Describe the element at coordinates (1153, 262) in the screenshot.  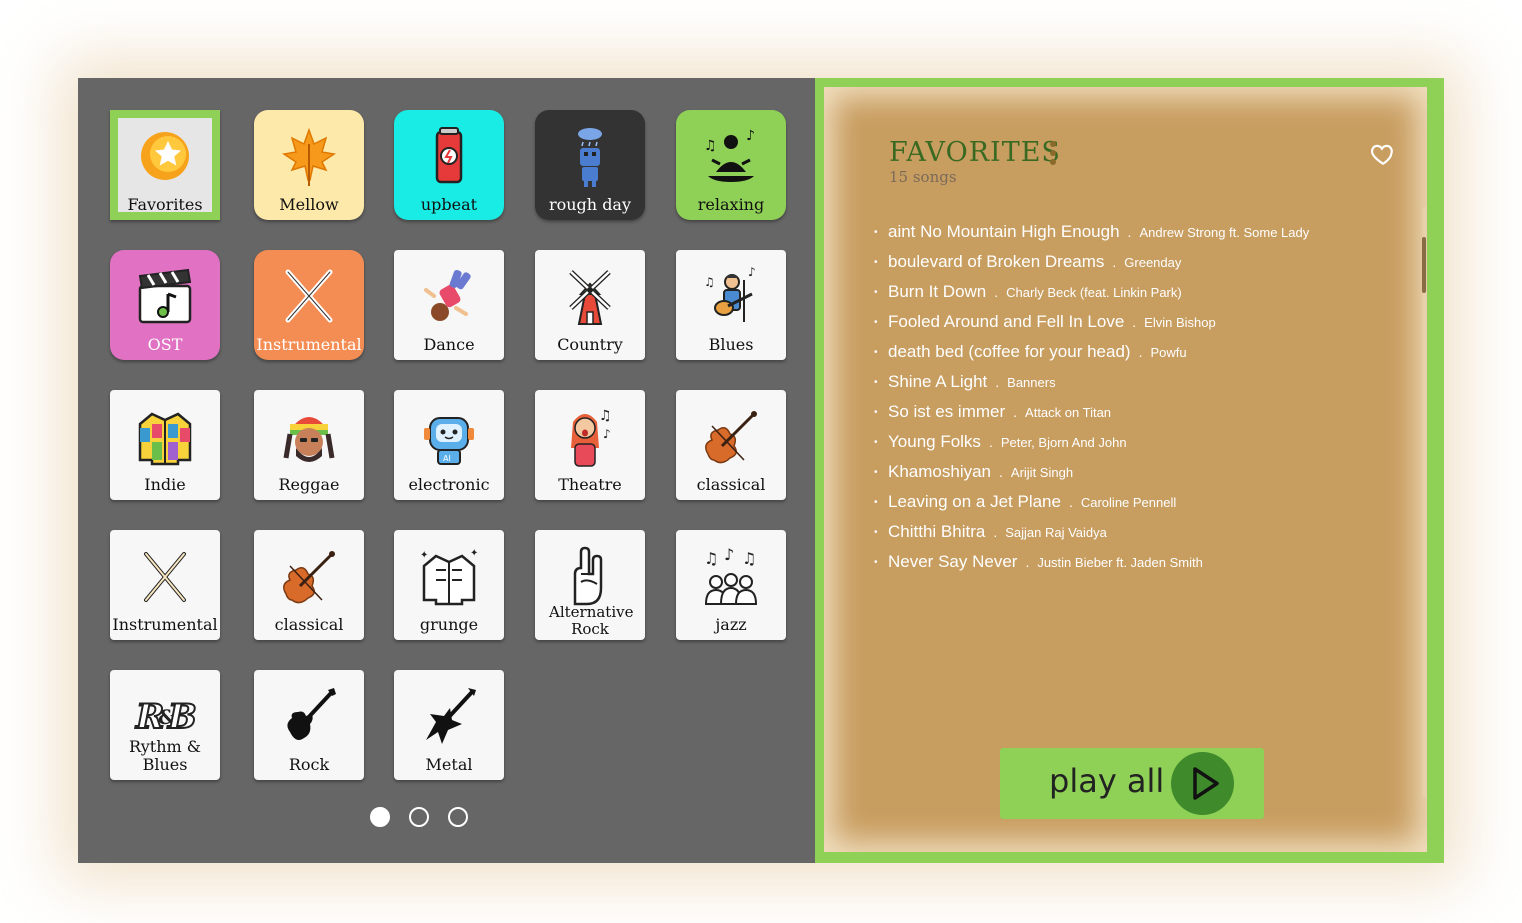
I see `song-artist: Greenday` at that location.